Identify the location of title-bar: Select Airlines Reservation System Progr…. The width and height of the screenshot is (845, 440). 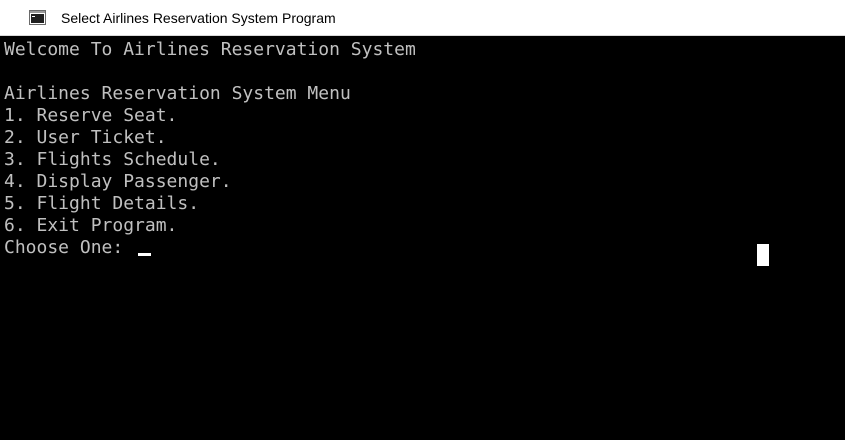
(422, 18).